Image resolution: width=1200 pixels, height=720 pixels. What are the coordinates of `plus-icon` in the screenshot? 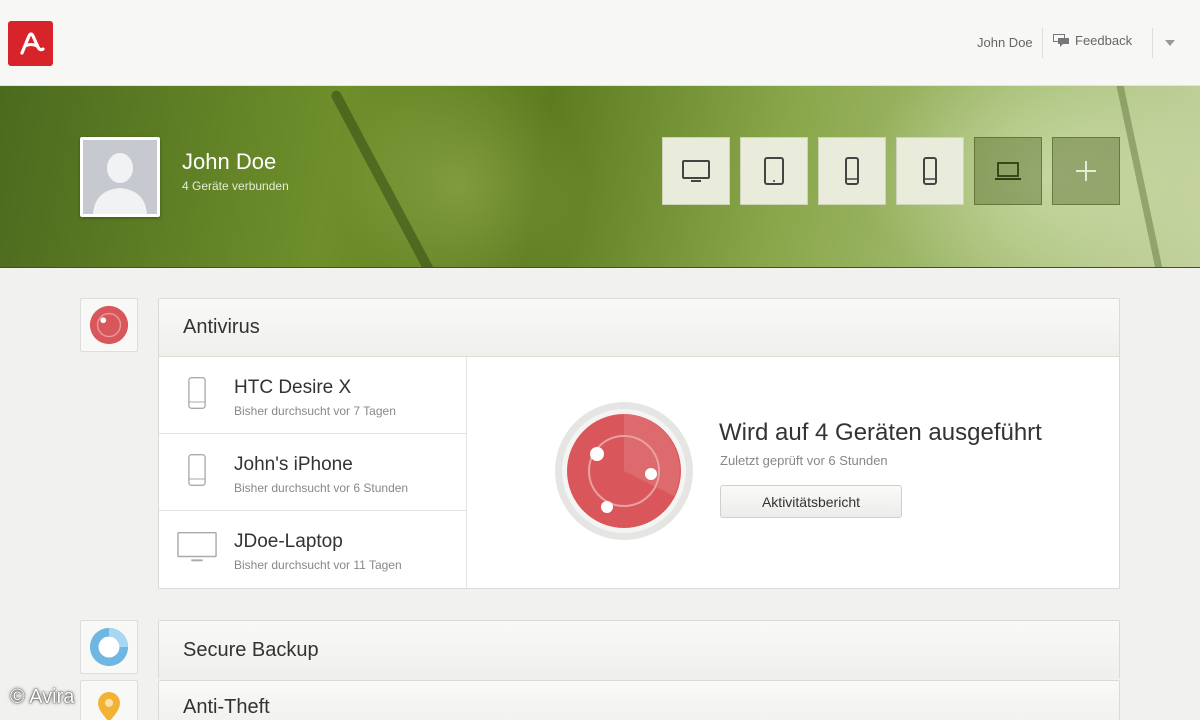 It's located at (1086, 171).